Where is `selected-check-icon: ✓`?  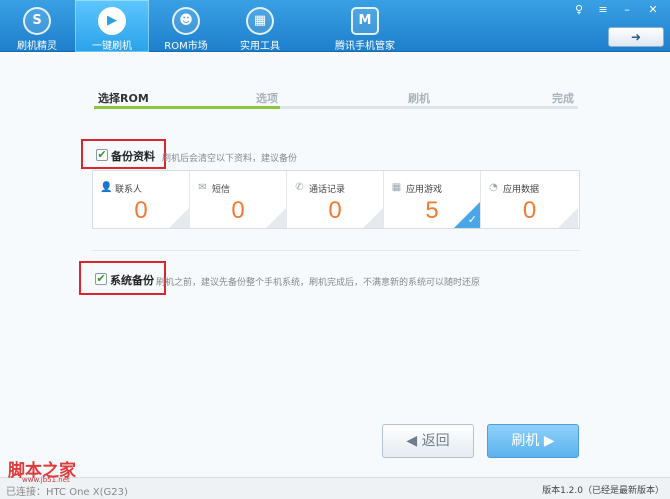 selected-check-icon: ✓ is located at coordinates (472, 219).